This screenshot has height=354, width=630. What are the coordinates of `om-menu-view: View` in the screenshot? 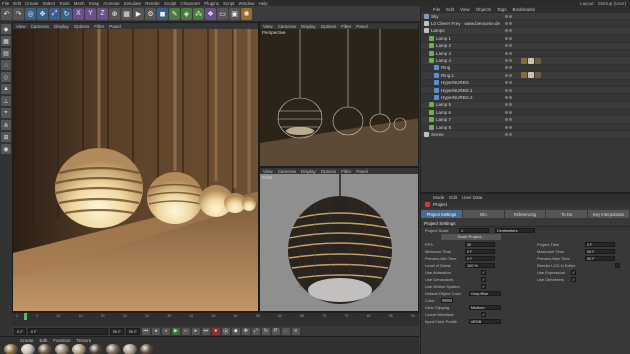 It's located at (465, 9).